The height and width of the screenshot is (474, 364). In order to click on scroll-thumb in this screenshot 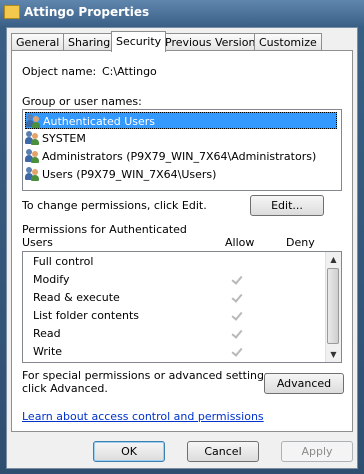, I will do `click(333, 306)`.